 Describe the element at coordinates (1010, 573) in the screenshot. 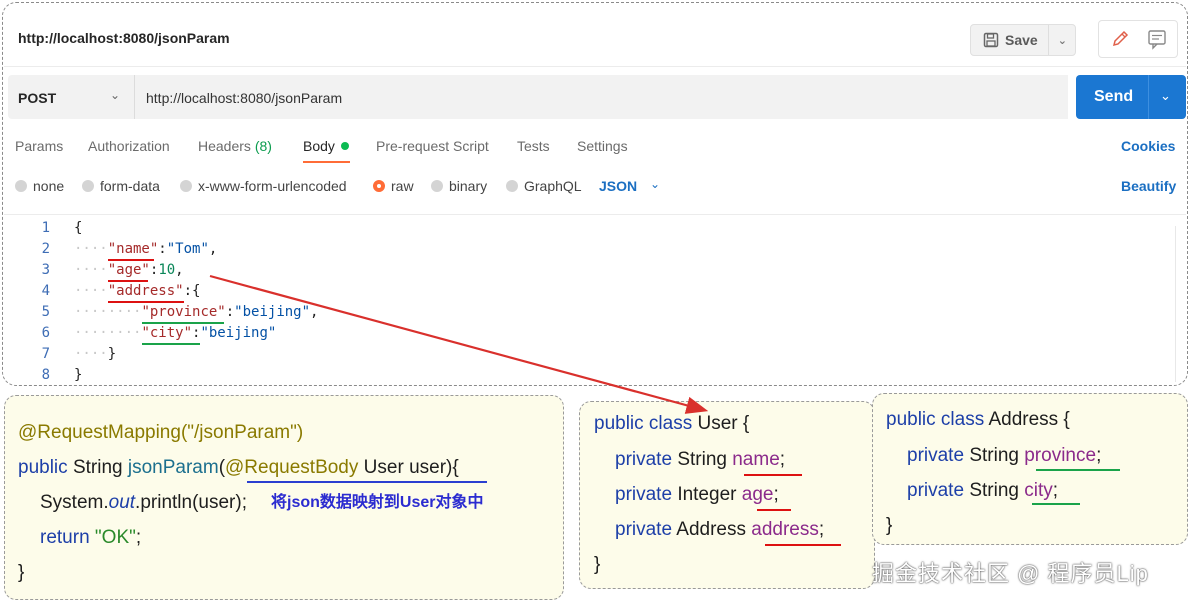

I see `watermark: 掘金技术社区 @ 程序员Lip` at that location.